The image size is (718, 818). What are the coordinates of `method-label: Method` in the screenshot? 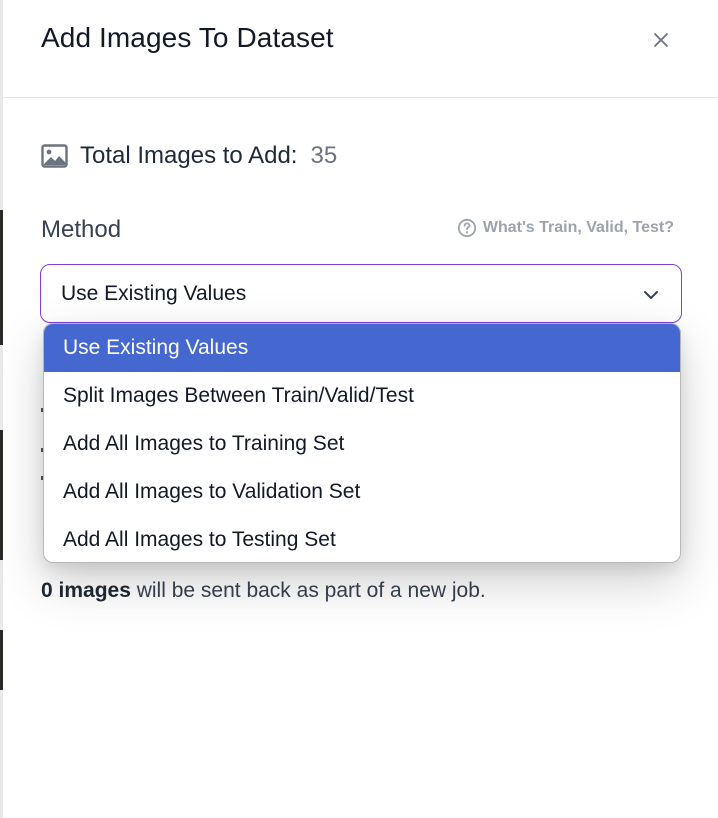 It's located at (81, 229).